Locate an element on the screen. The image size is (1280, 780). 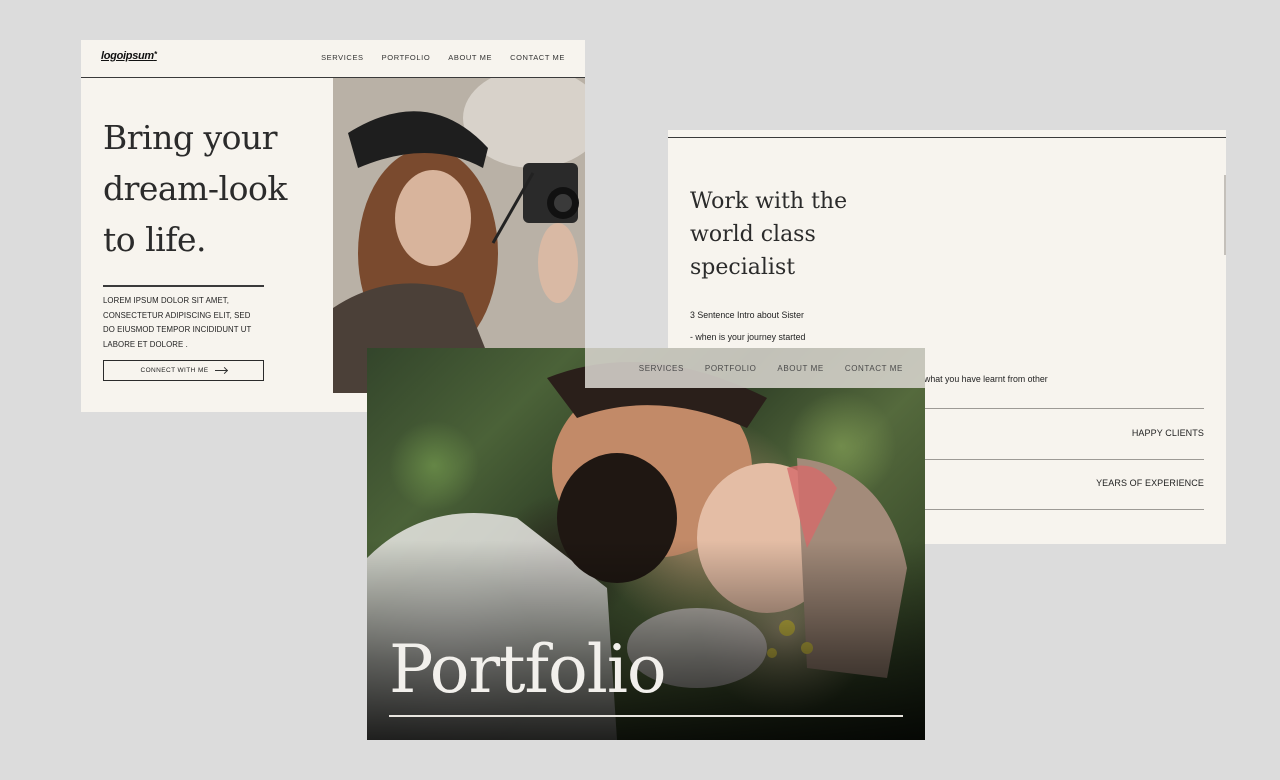
hero-title-line: dream-look is located at coordinates (195, 188).